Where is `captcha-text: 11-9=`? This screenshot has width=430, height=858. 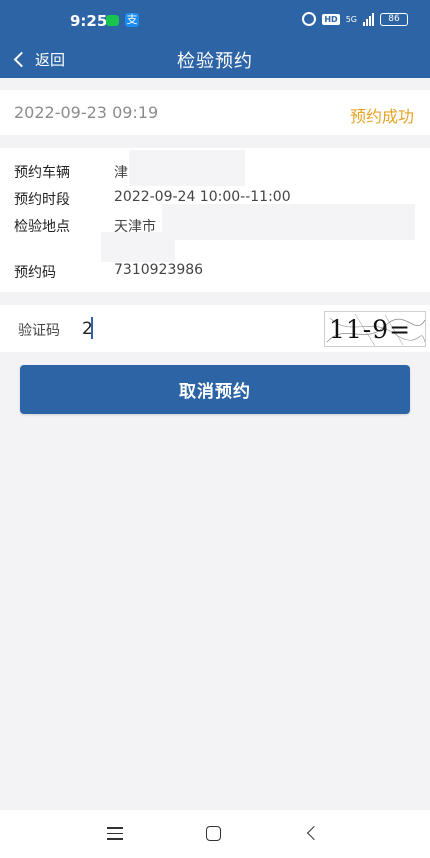 captcha-text: 11-9= is located at coordinates (370, 329).